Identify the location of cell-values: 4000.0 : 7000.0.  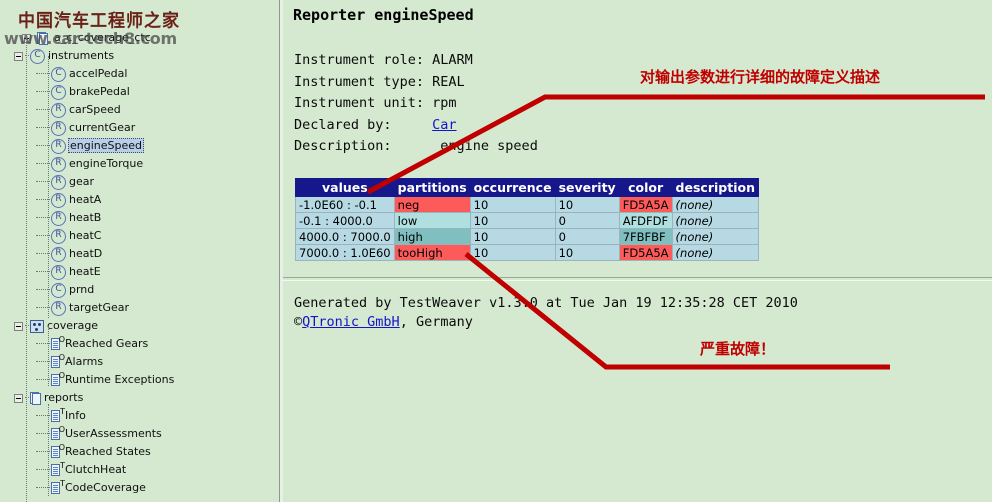
(345, 236).